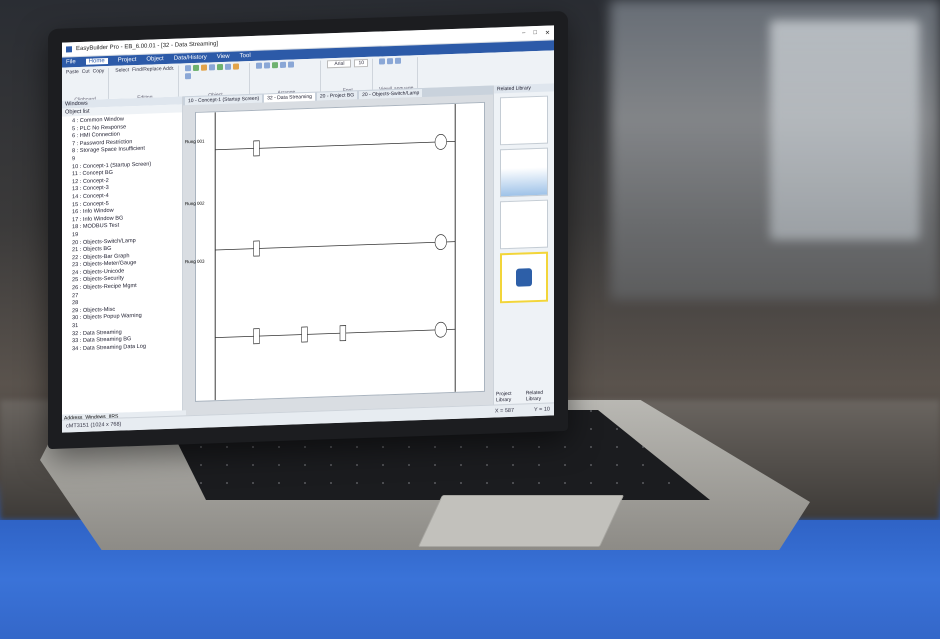  Describe the element at coordinates (337, 96) in the screenshot. I see `tab-project-bg: 20 - Project BG` at that location.